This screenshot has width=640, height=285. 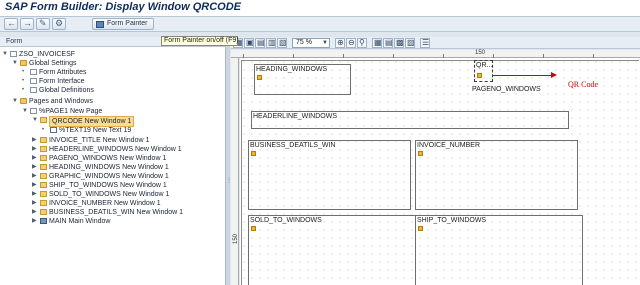 What do you see at coordinates (435, 54) in the screenshot?
I see `horizontal-ruler: 150` at bounding box center [435, 54].